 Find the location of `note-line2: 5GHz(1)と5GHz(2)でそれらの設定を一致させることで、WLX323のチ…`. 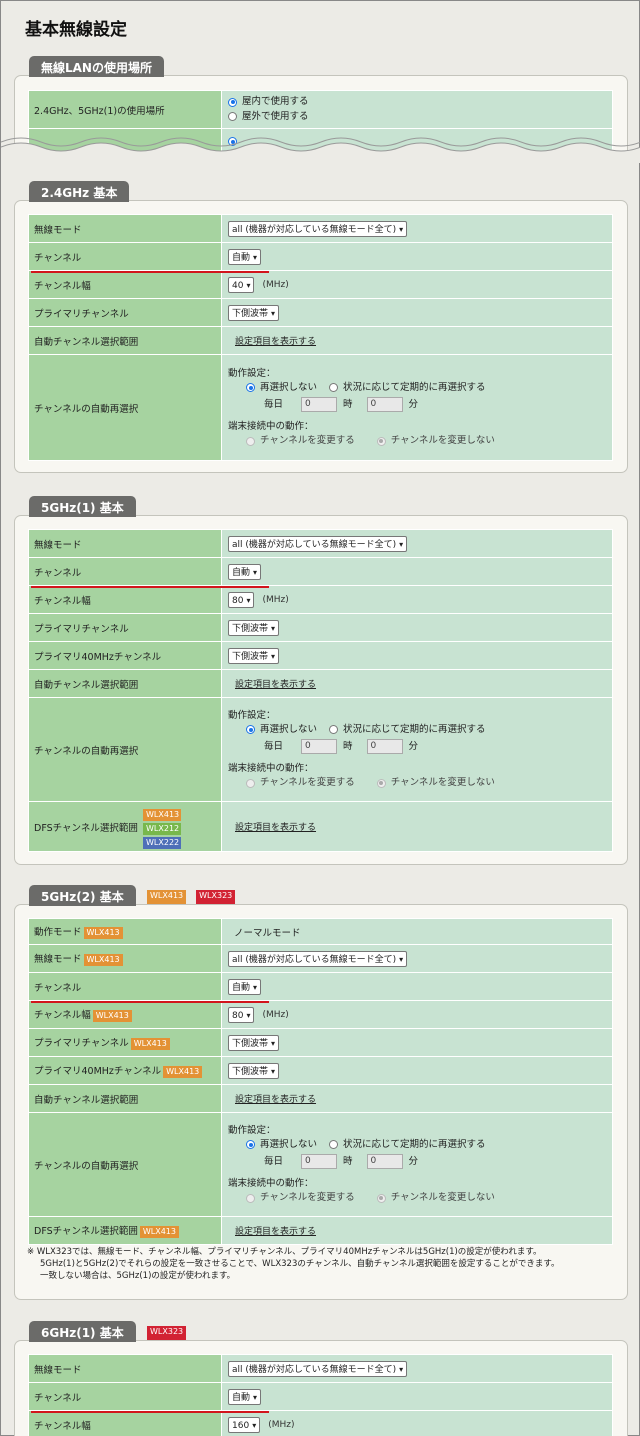

note-line2: 5GHz(1)と5GHz(2)でそれらの設定を一致させることで、WLX323のチ… is located at coordinates (300, 1264).